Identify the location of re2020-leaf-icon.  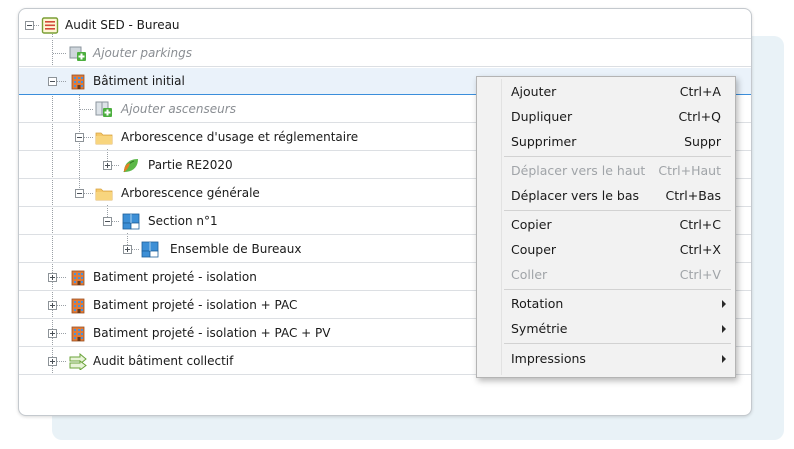
(130, 166).